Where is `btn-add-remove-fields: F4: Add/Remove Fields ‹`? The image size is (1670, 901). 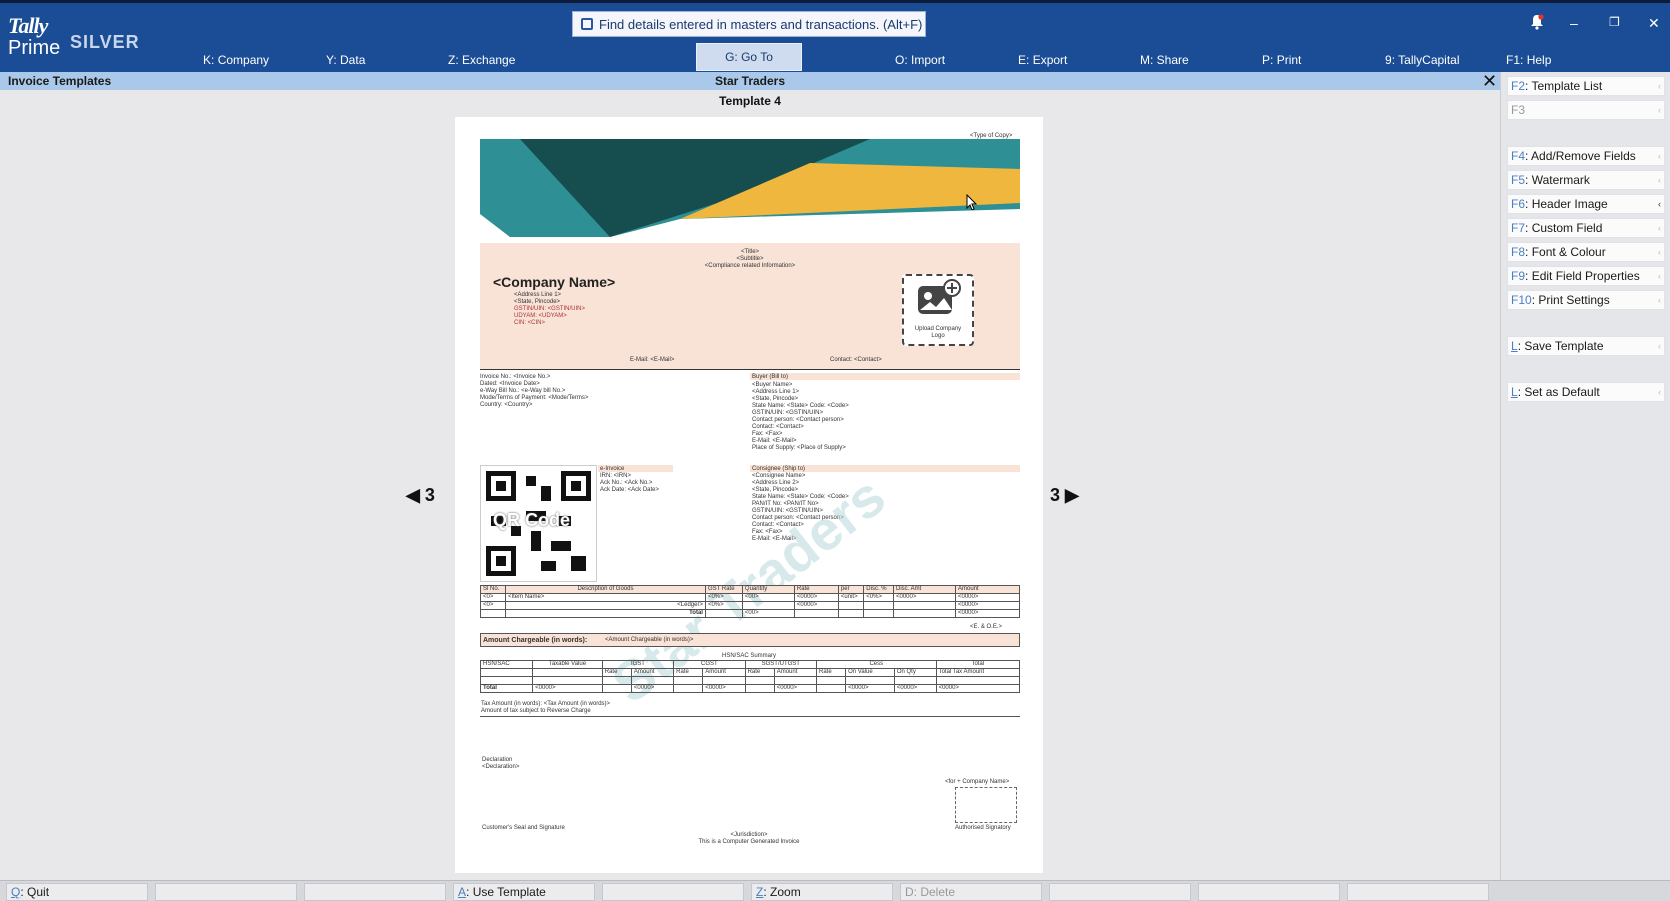
btn-add-remove-fields: F4: Add/Remove Fields ‹ is located at coordinates (1586, 156).